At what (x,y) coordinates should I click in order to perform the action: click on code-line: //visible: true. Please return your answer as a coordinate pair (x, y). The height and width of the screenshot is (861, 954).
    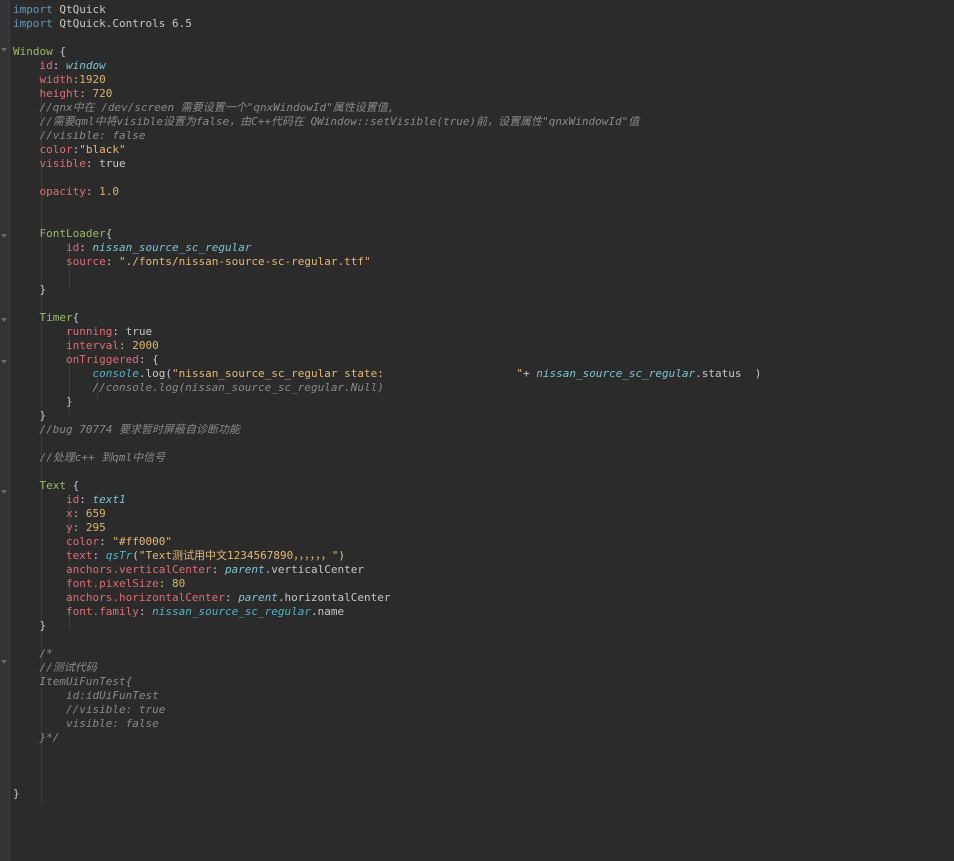
    Looking at the image, I should click on (483, 710).